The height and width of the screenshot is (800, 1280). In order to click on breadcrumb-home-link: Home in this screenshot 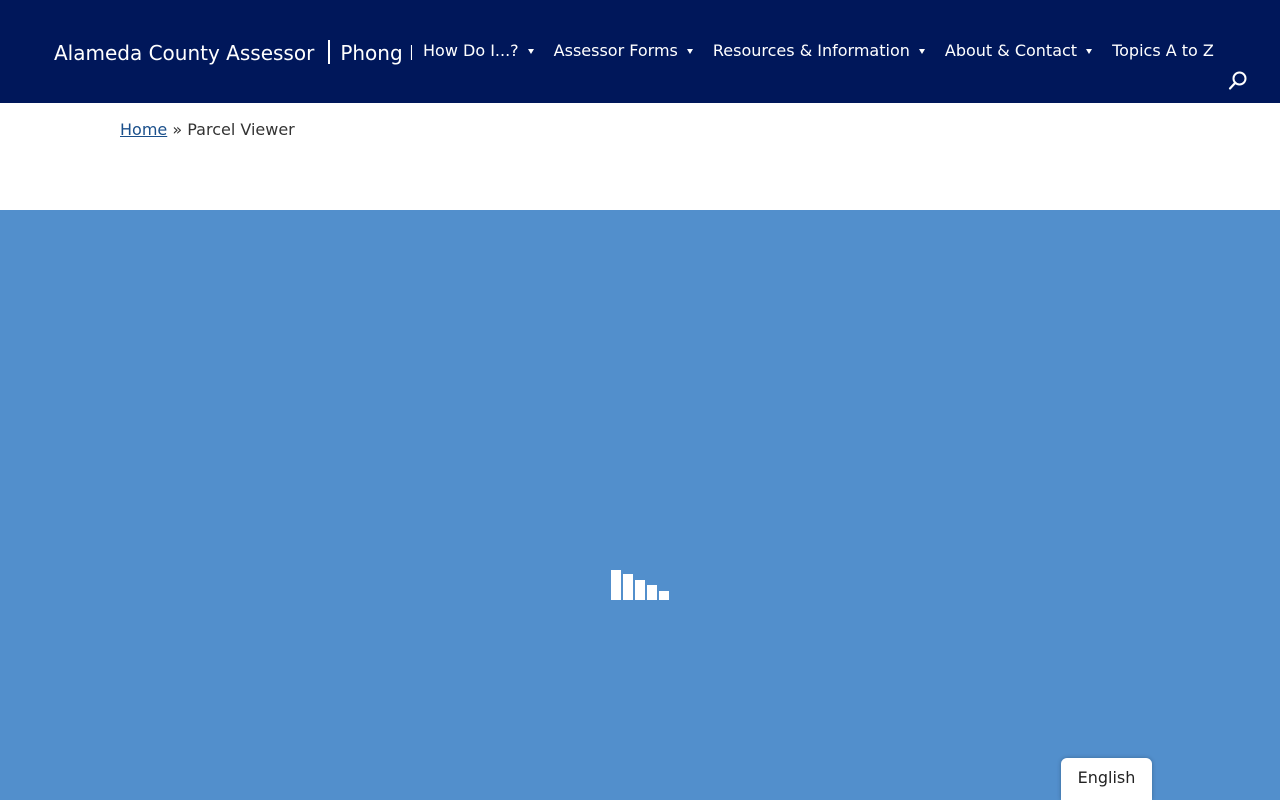, I will do `click(143, 129)`.